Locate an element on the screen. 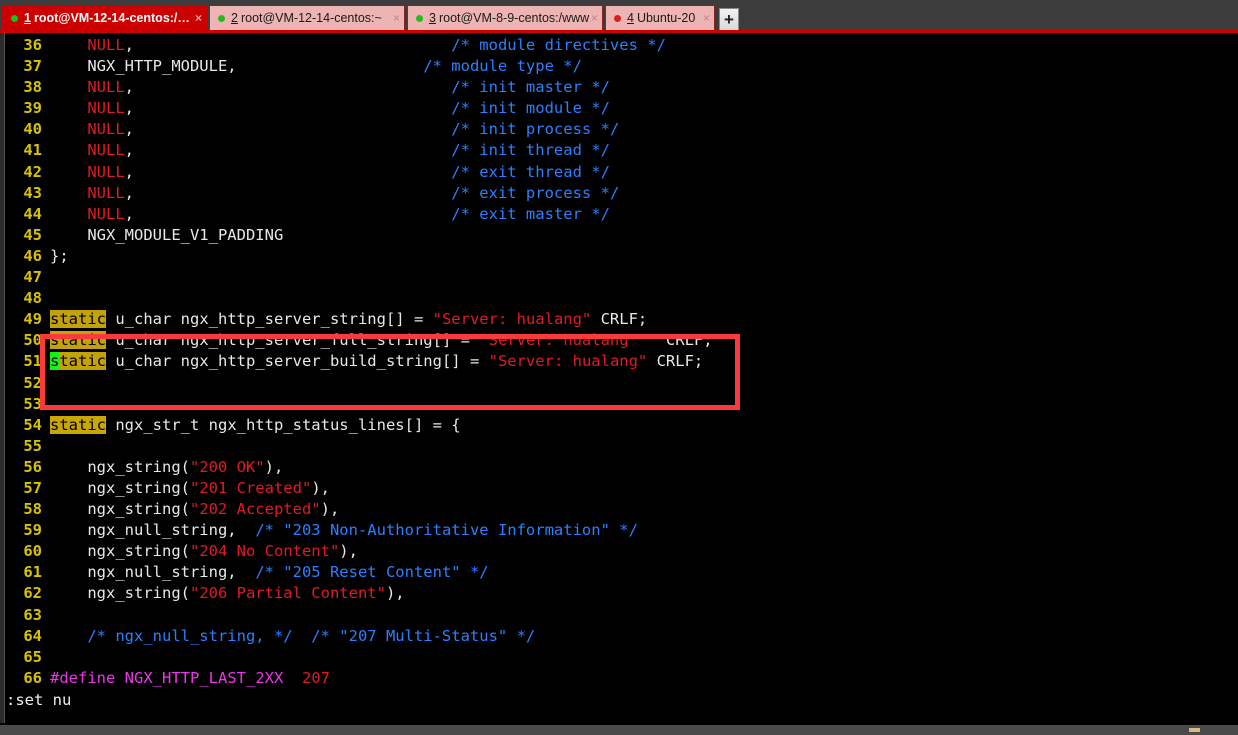  code-line: 52 is located at coordinates (622, 383).